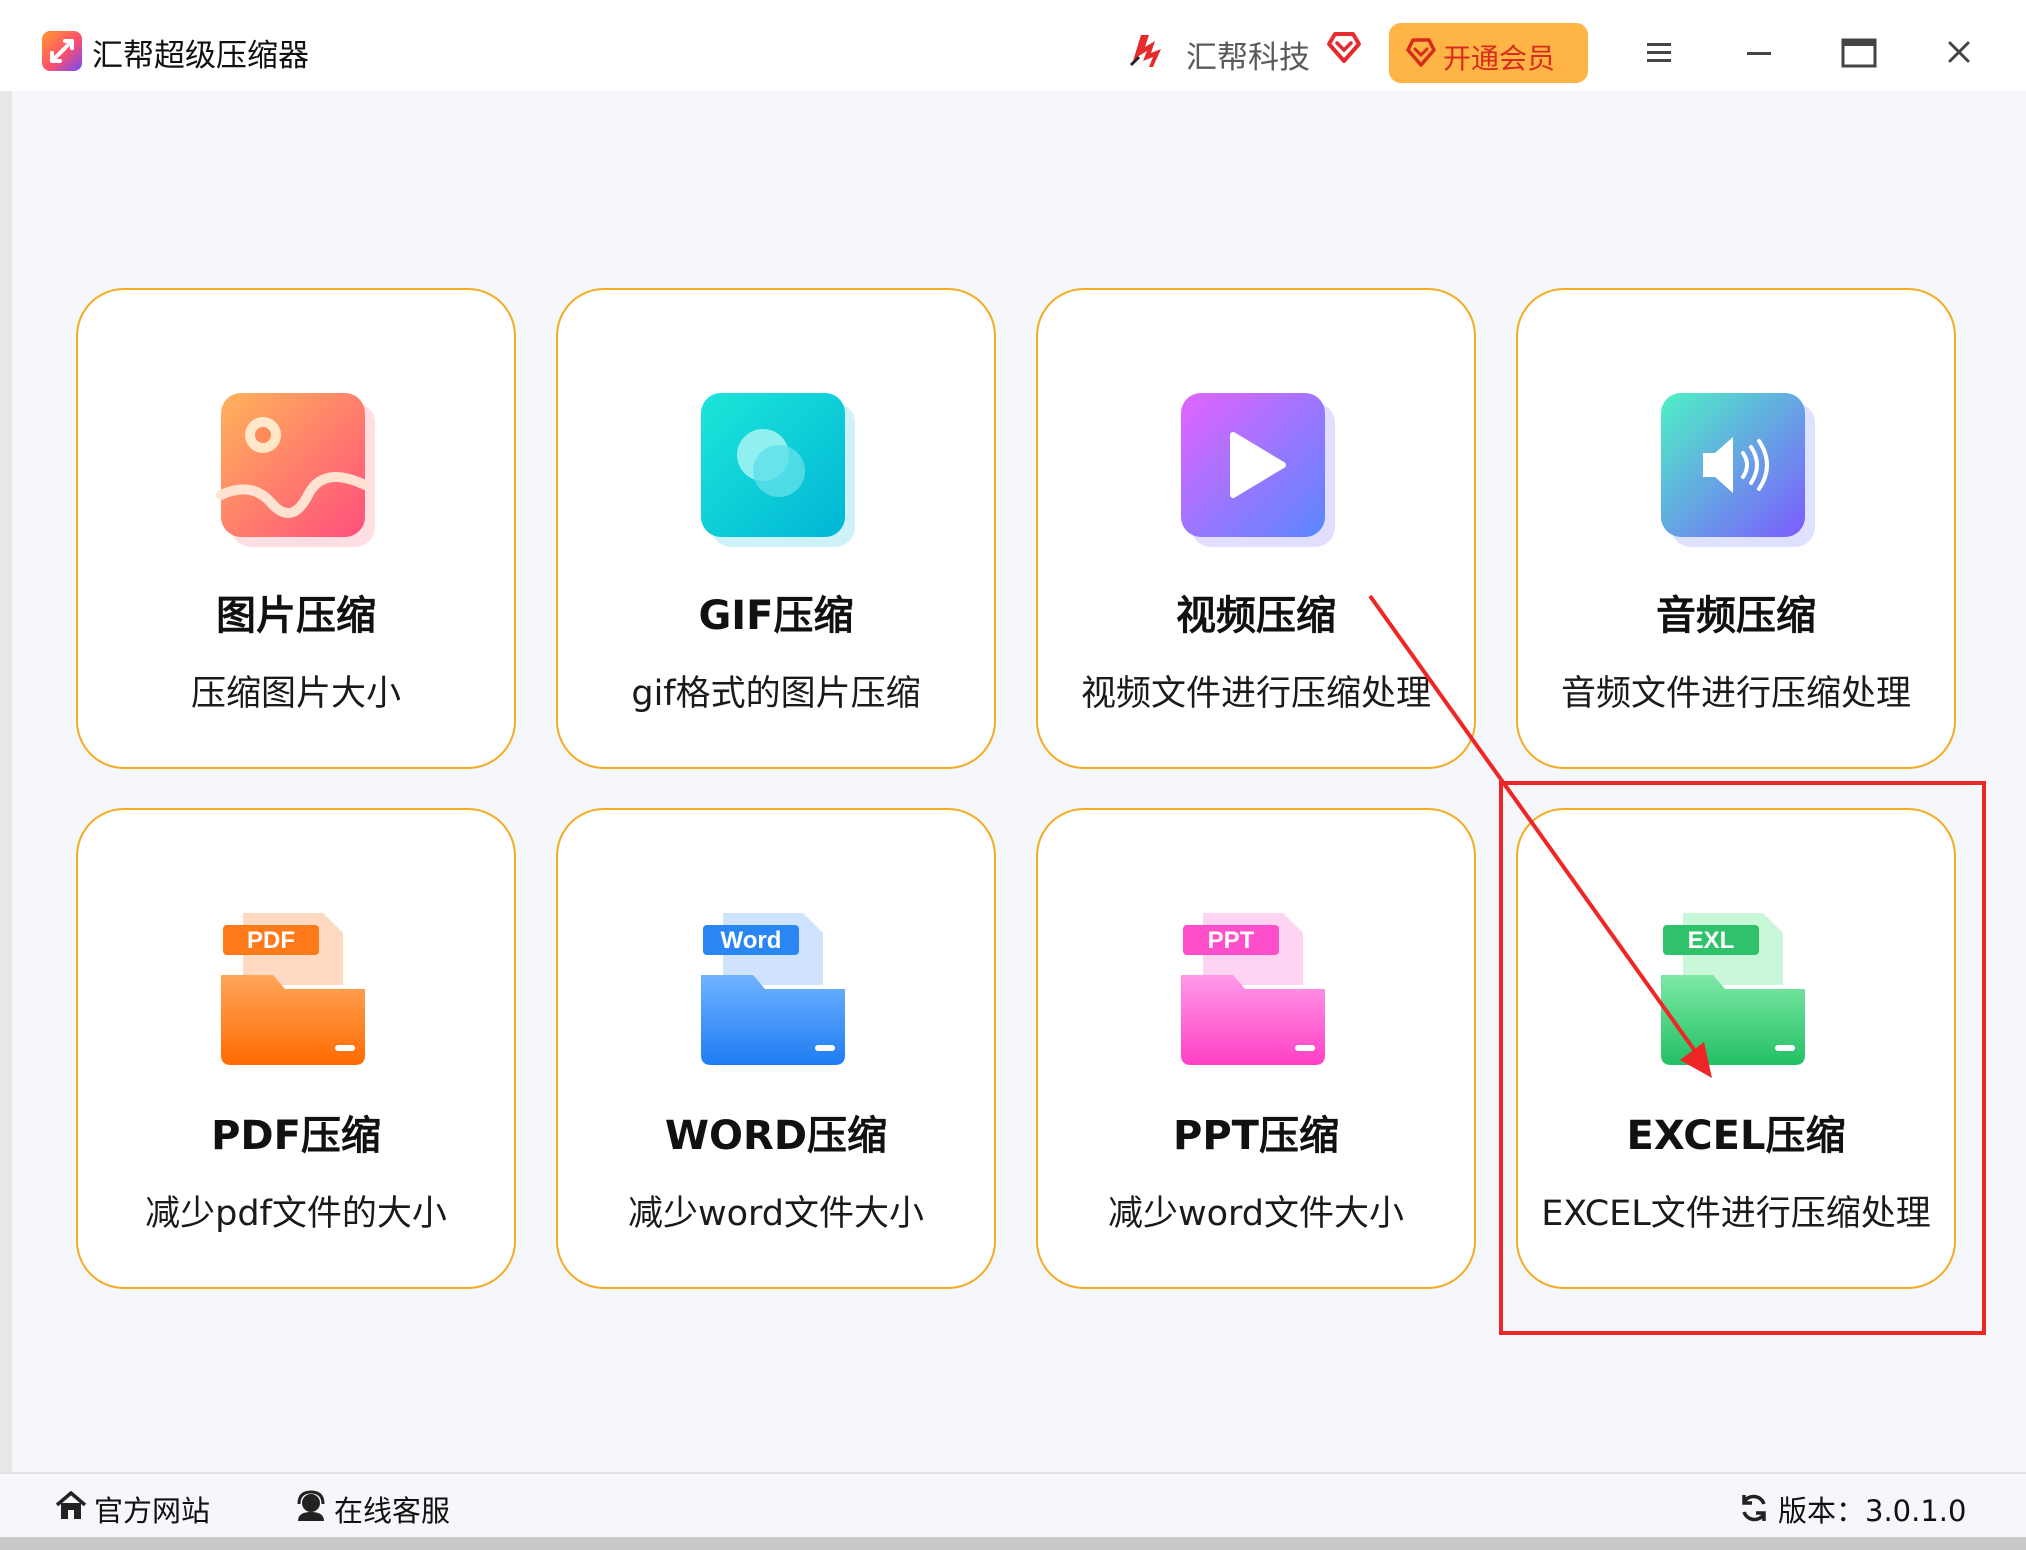 This screenshot has height=1550, width=2026. What do you see at coordinates (1013, 1543) in the screenshot?
I see `desktop-taskbar-strip` at bounding box center [1013, 1543].